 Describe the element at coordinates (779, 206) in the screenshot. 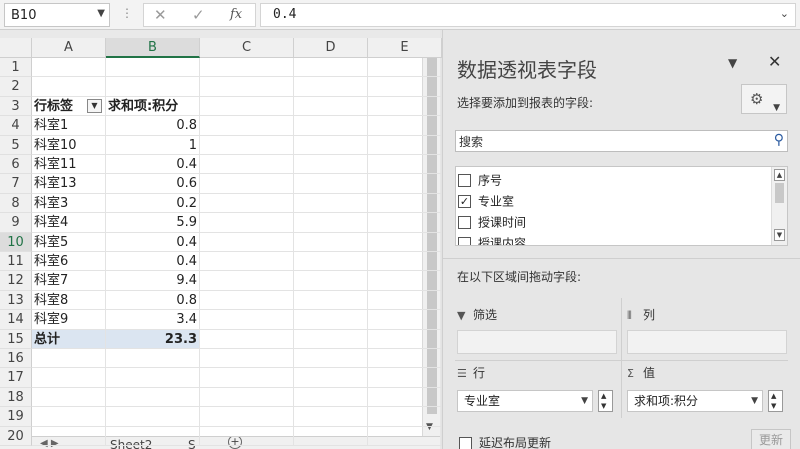

I see `field-list-scrollbar: ▲ ▼` at that location.